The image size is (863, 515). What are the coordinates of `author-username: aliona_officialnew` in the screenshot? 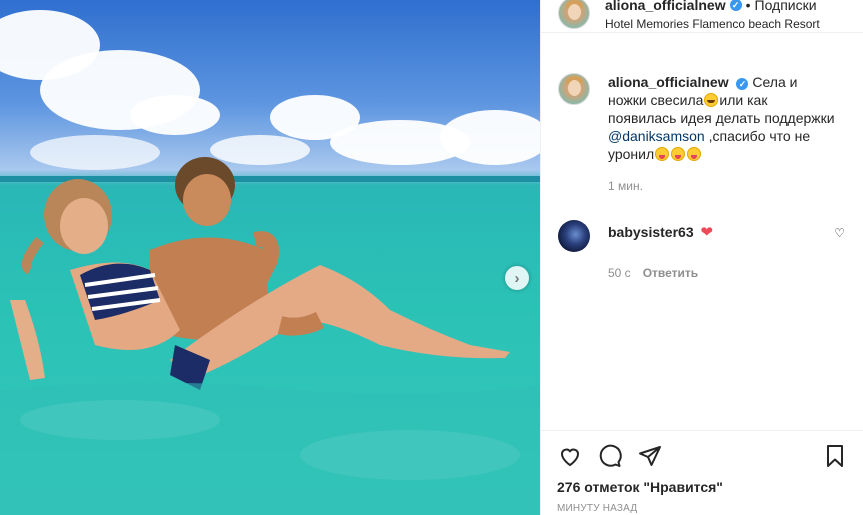 It's located at (665, 6).